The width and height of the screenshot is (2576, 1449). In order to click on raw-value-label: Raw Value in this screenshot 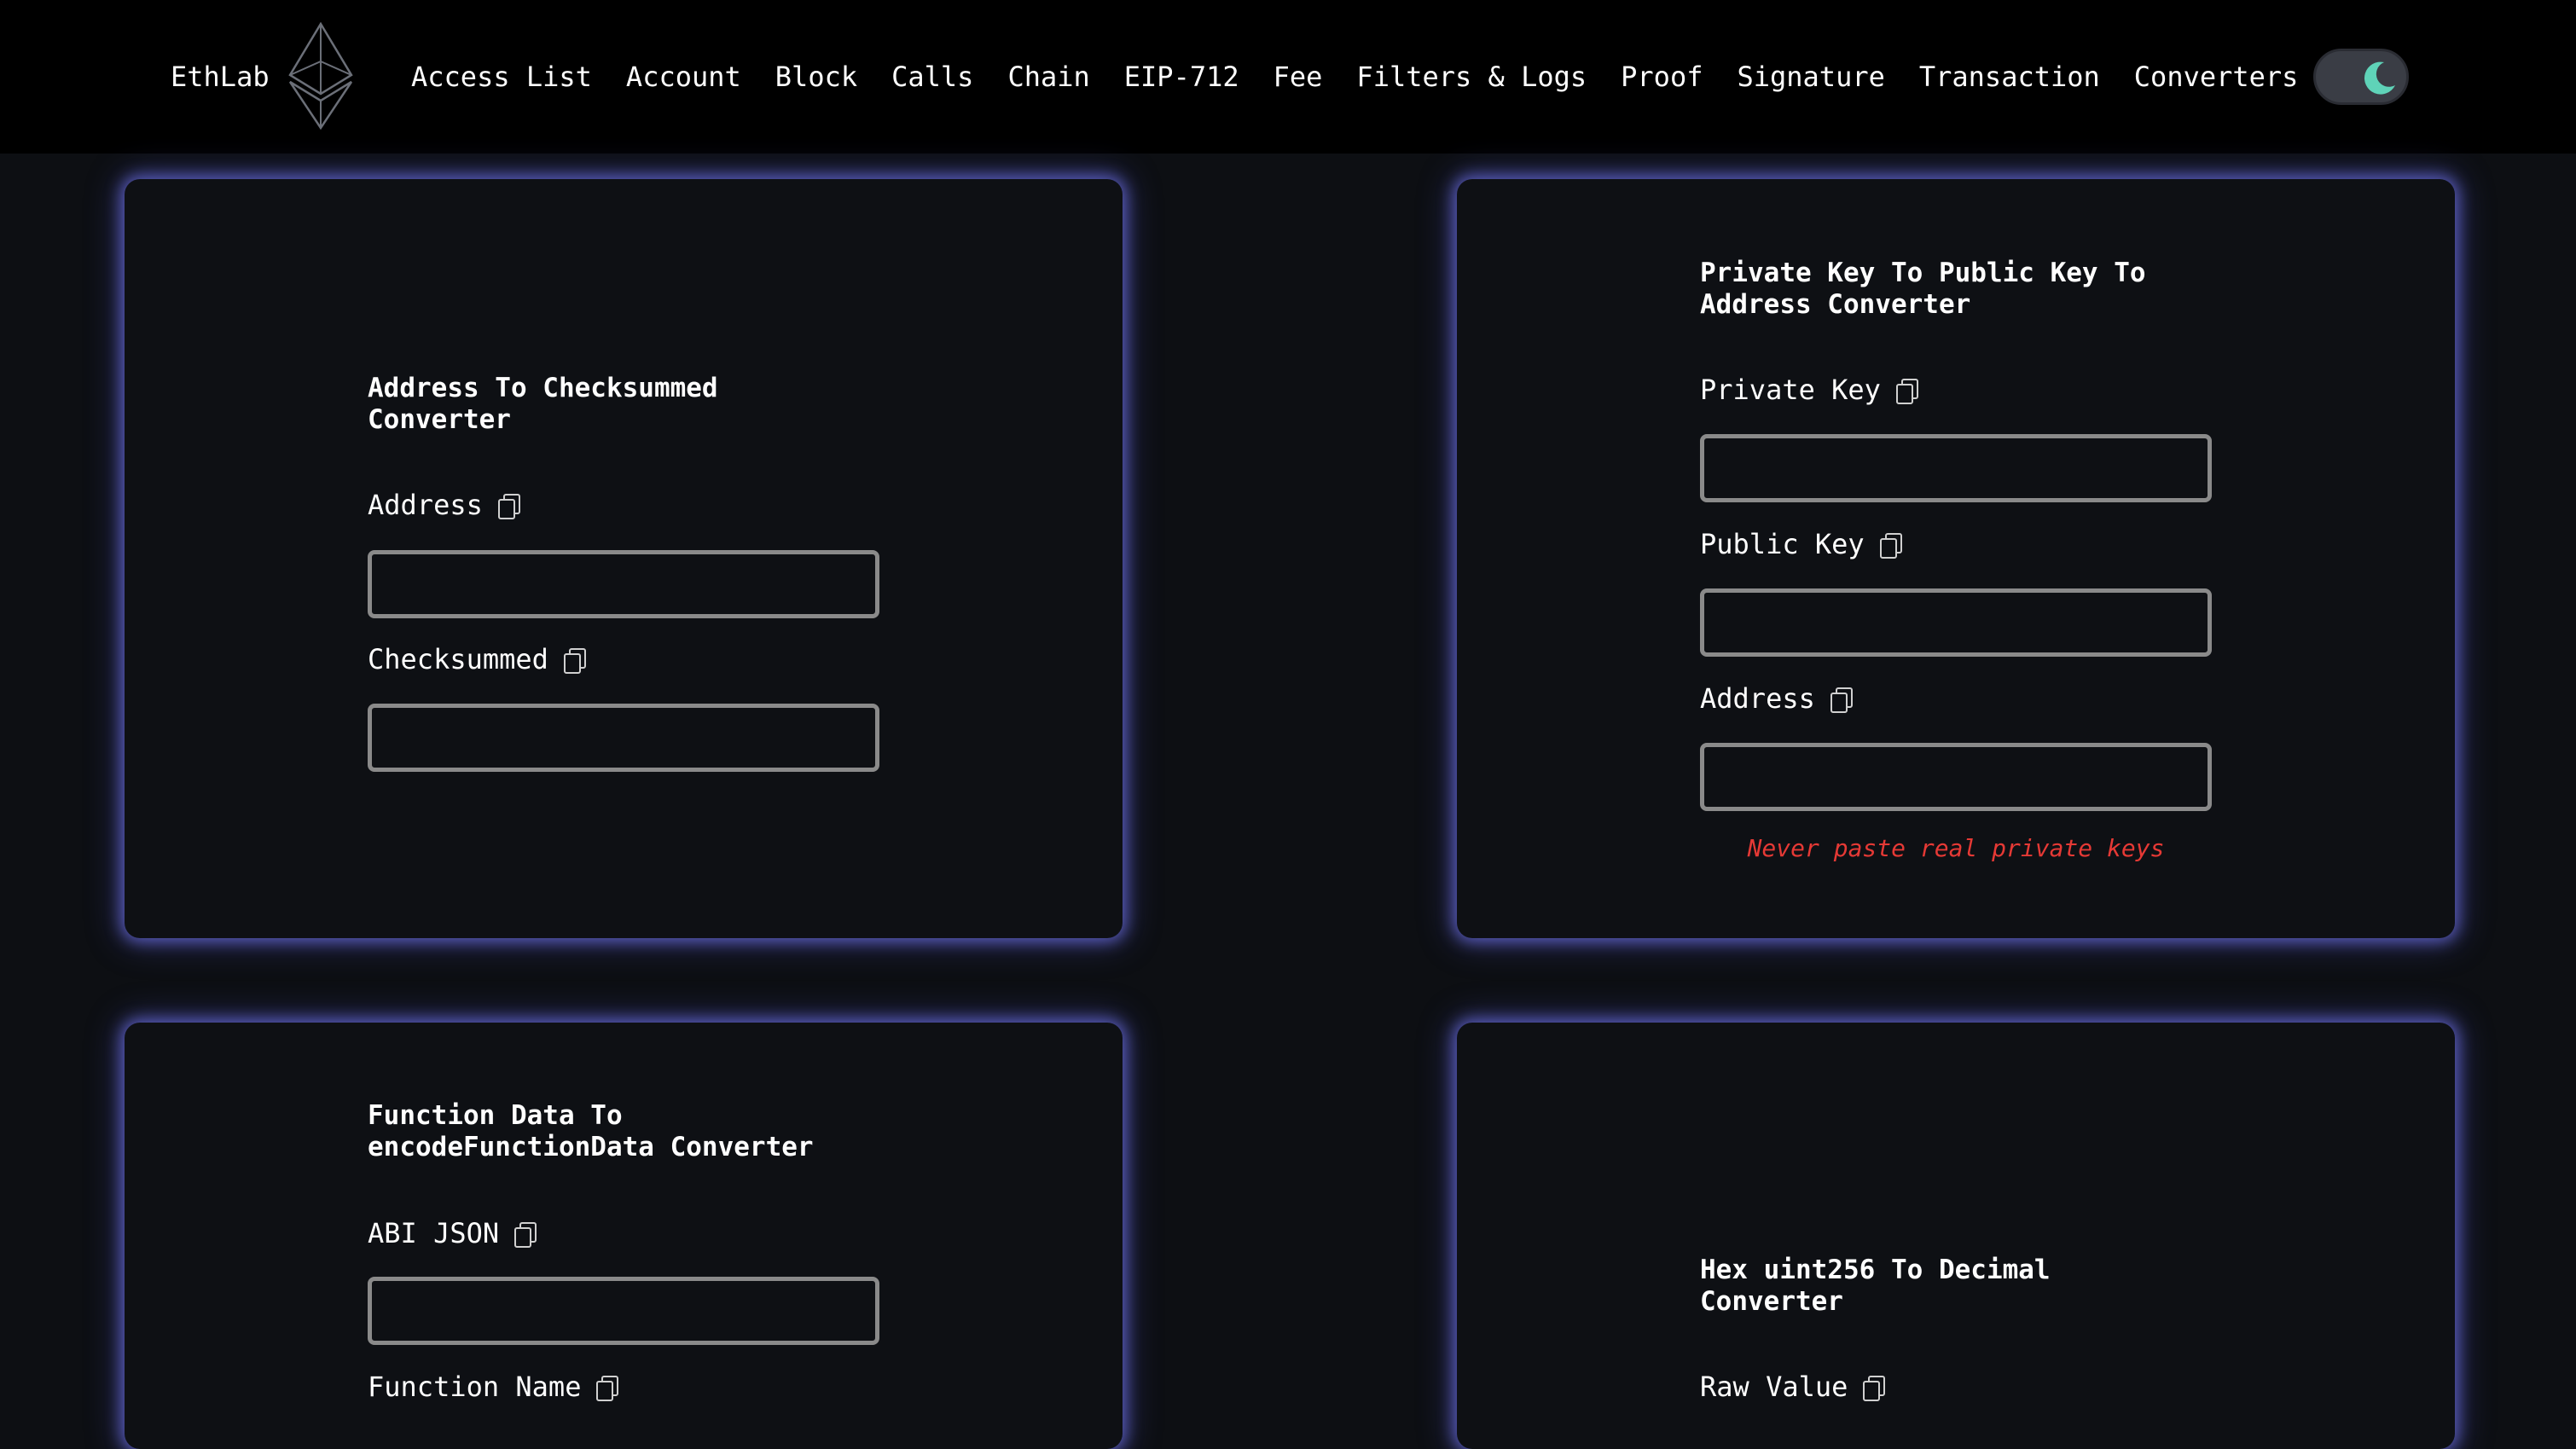, I will do `click(1793, 1387)`.